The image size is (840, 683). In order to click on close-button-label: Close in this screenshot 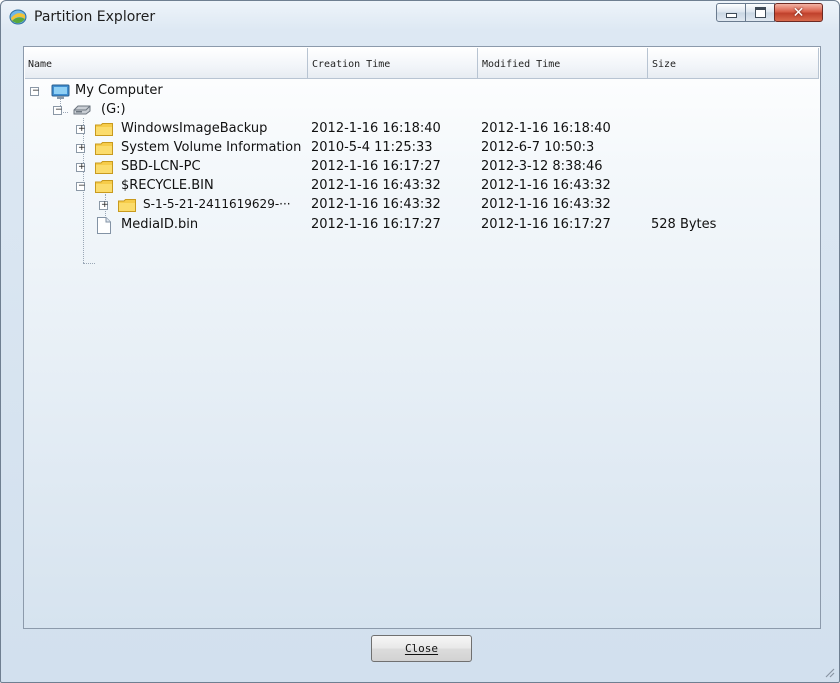, I will do `click(421, 648)`.